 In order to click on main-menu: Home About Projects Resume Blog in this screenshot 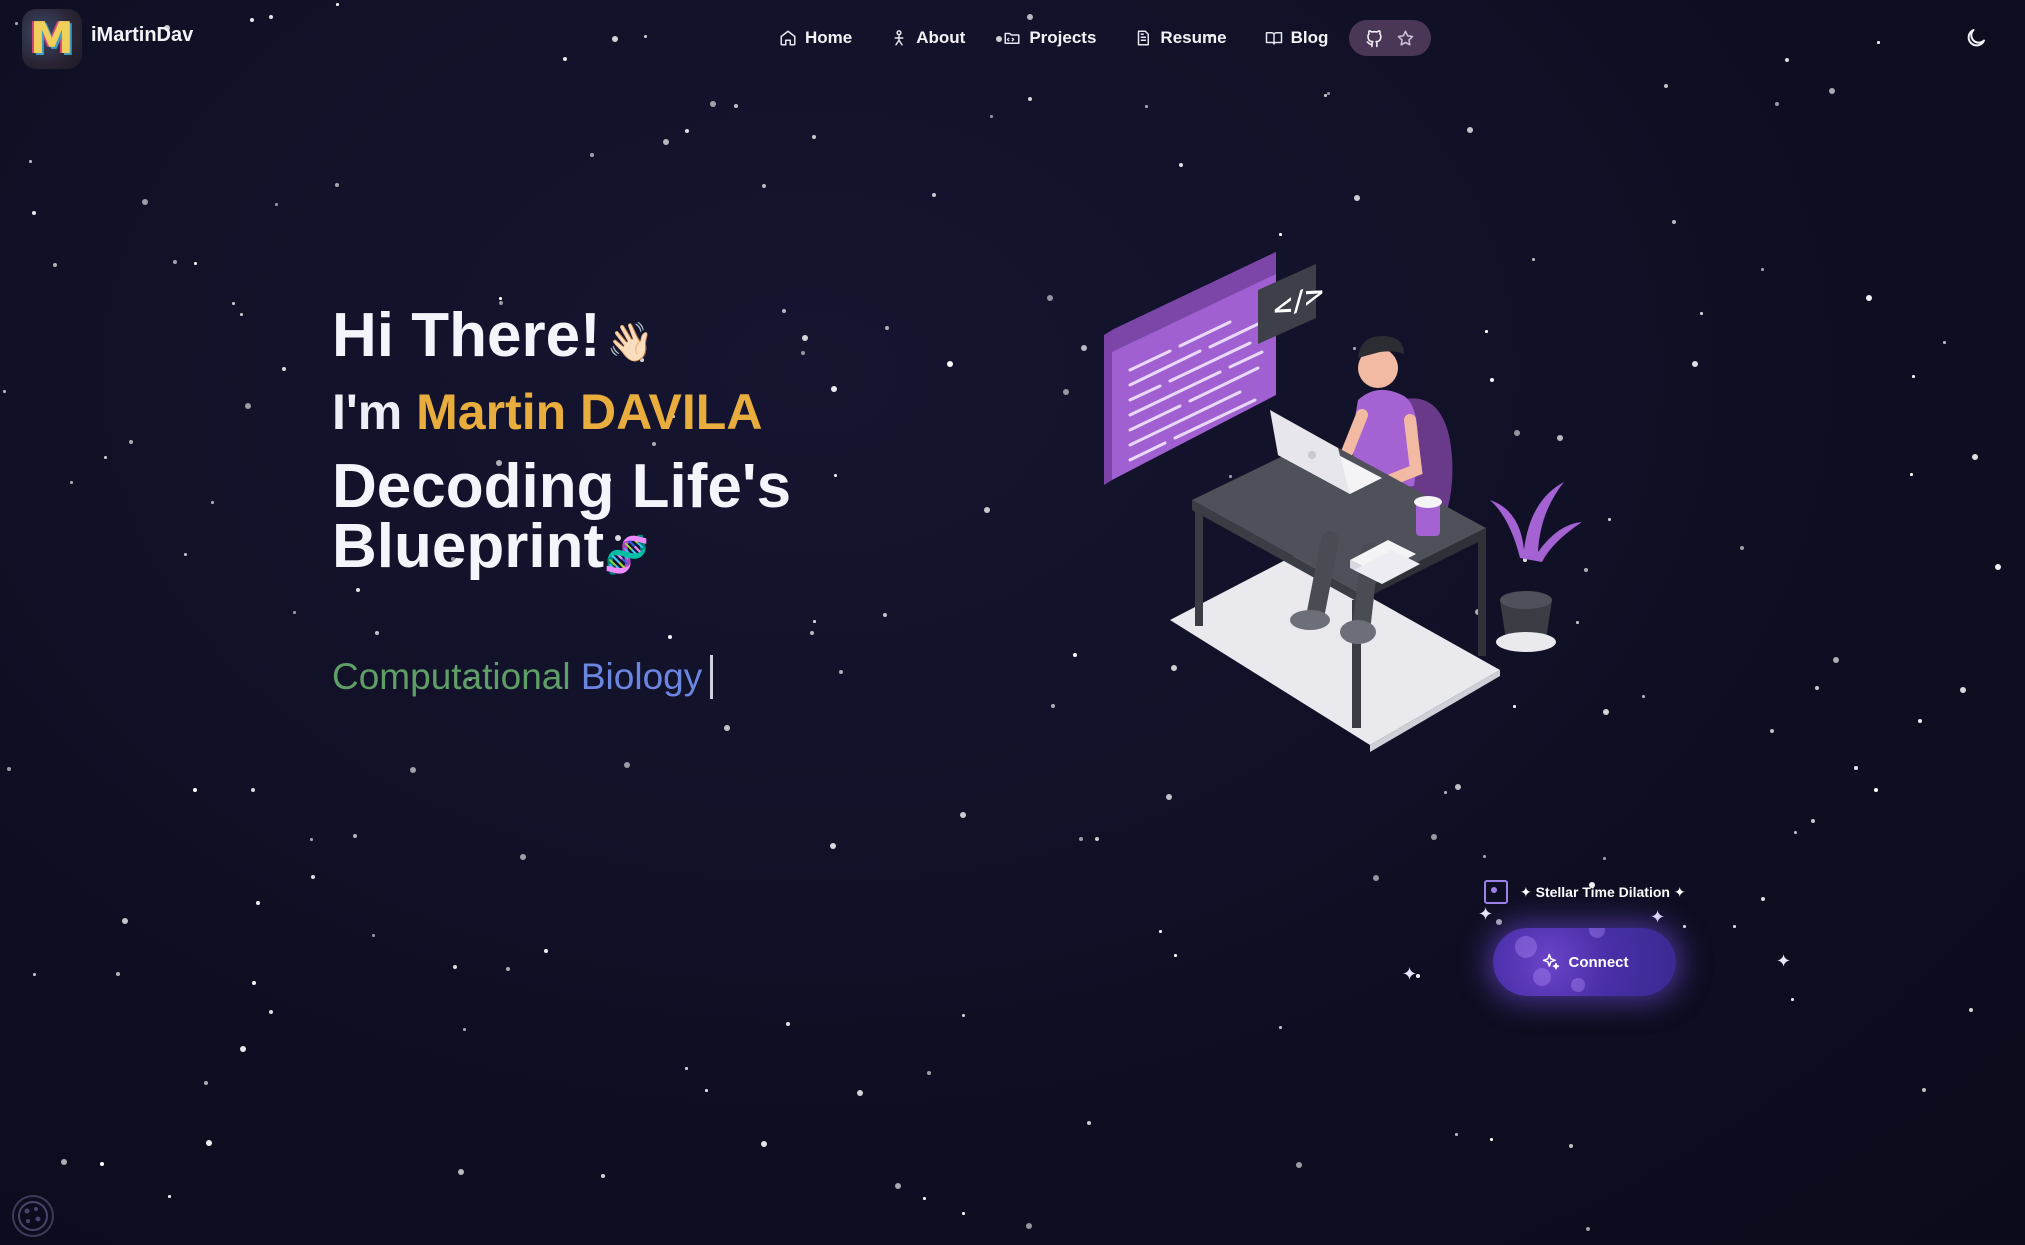, I will do `click(1096, 38)`.